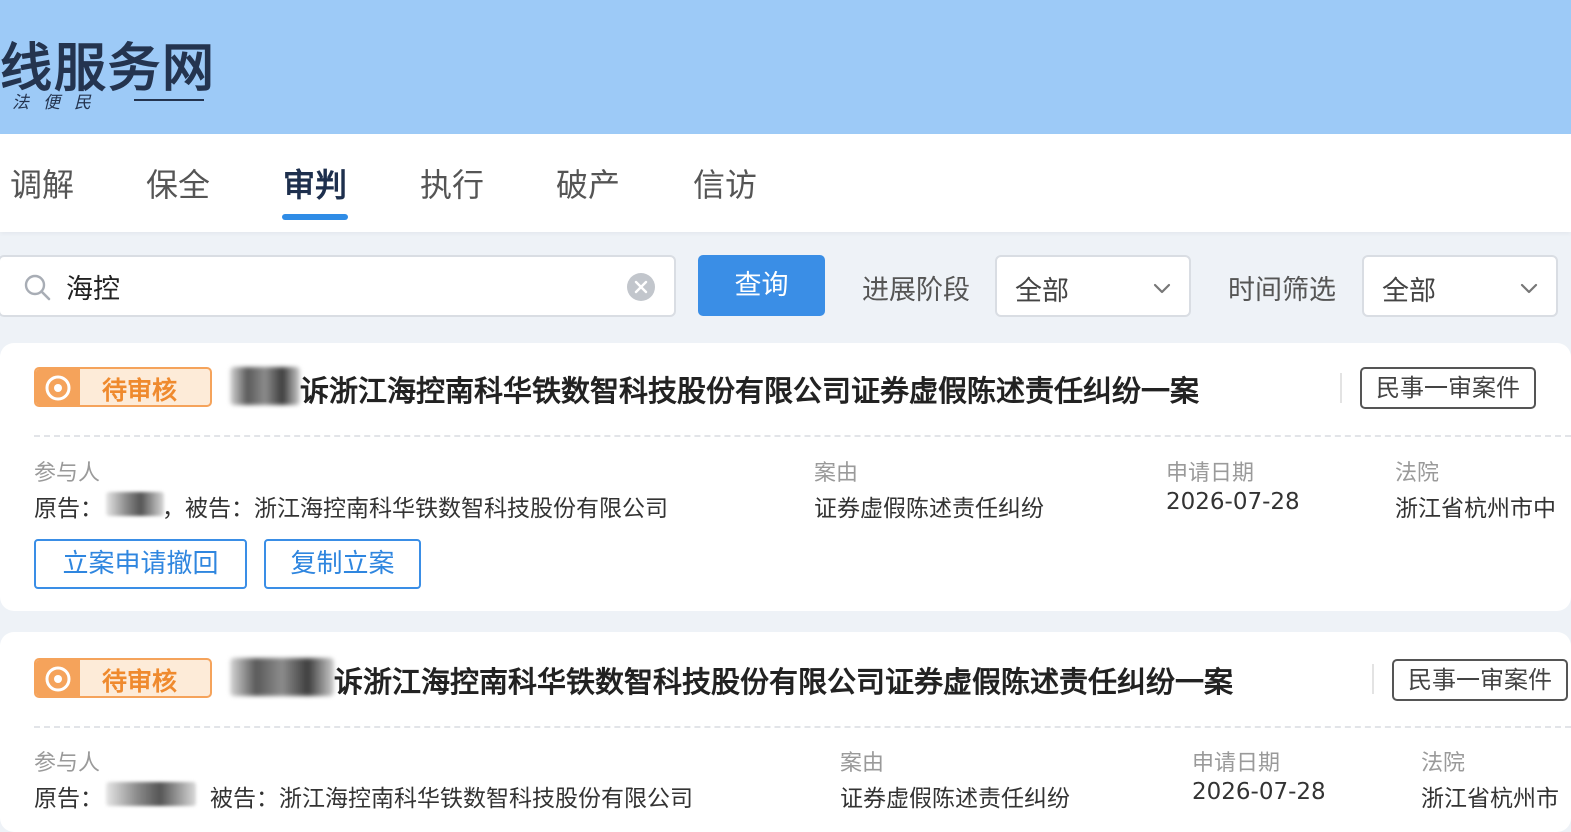  What do you see at coordinates (42, 183) in the screenshot?
I see `tab-mediation: 调解` at bounding box center [42, 183].